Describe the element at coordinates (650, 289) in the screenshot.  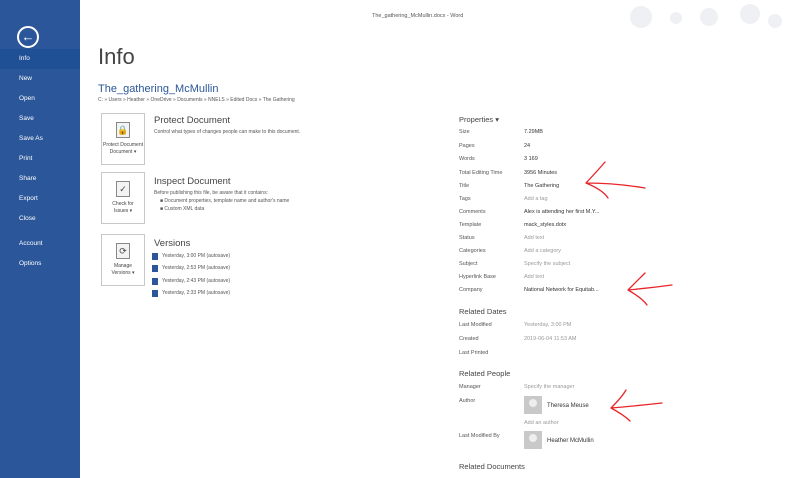
I see `annotation-arrow-company` at that location.